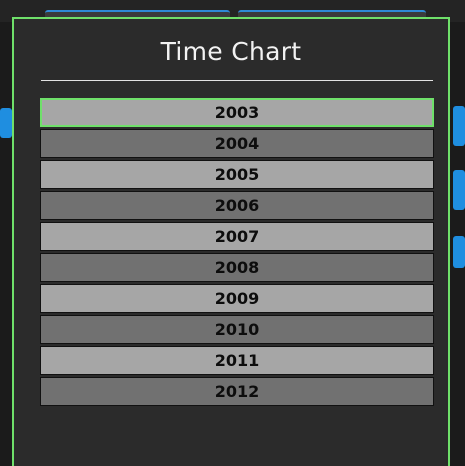 The height and width of the screenshot is (466, 465). Describe the element at coordinates (237, 360) in the screenshot. I see `year-item: 2011` at that location.